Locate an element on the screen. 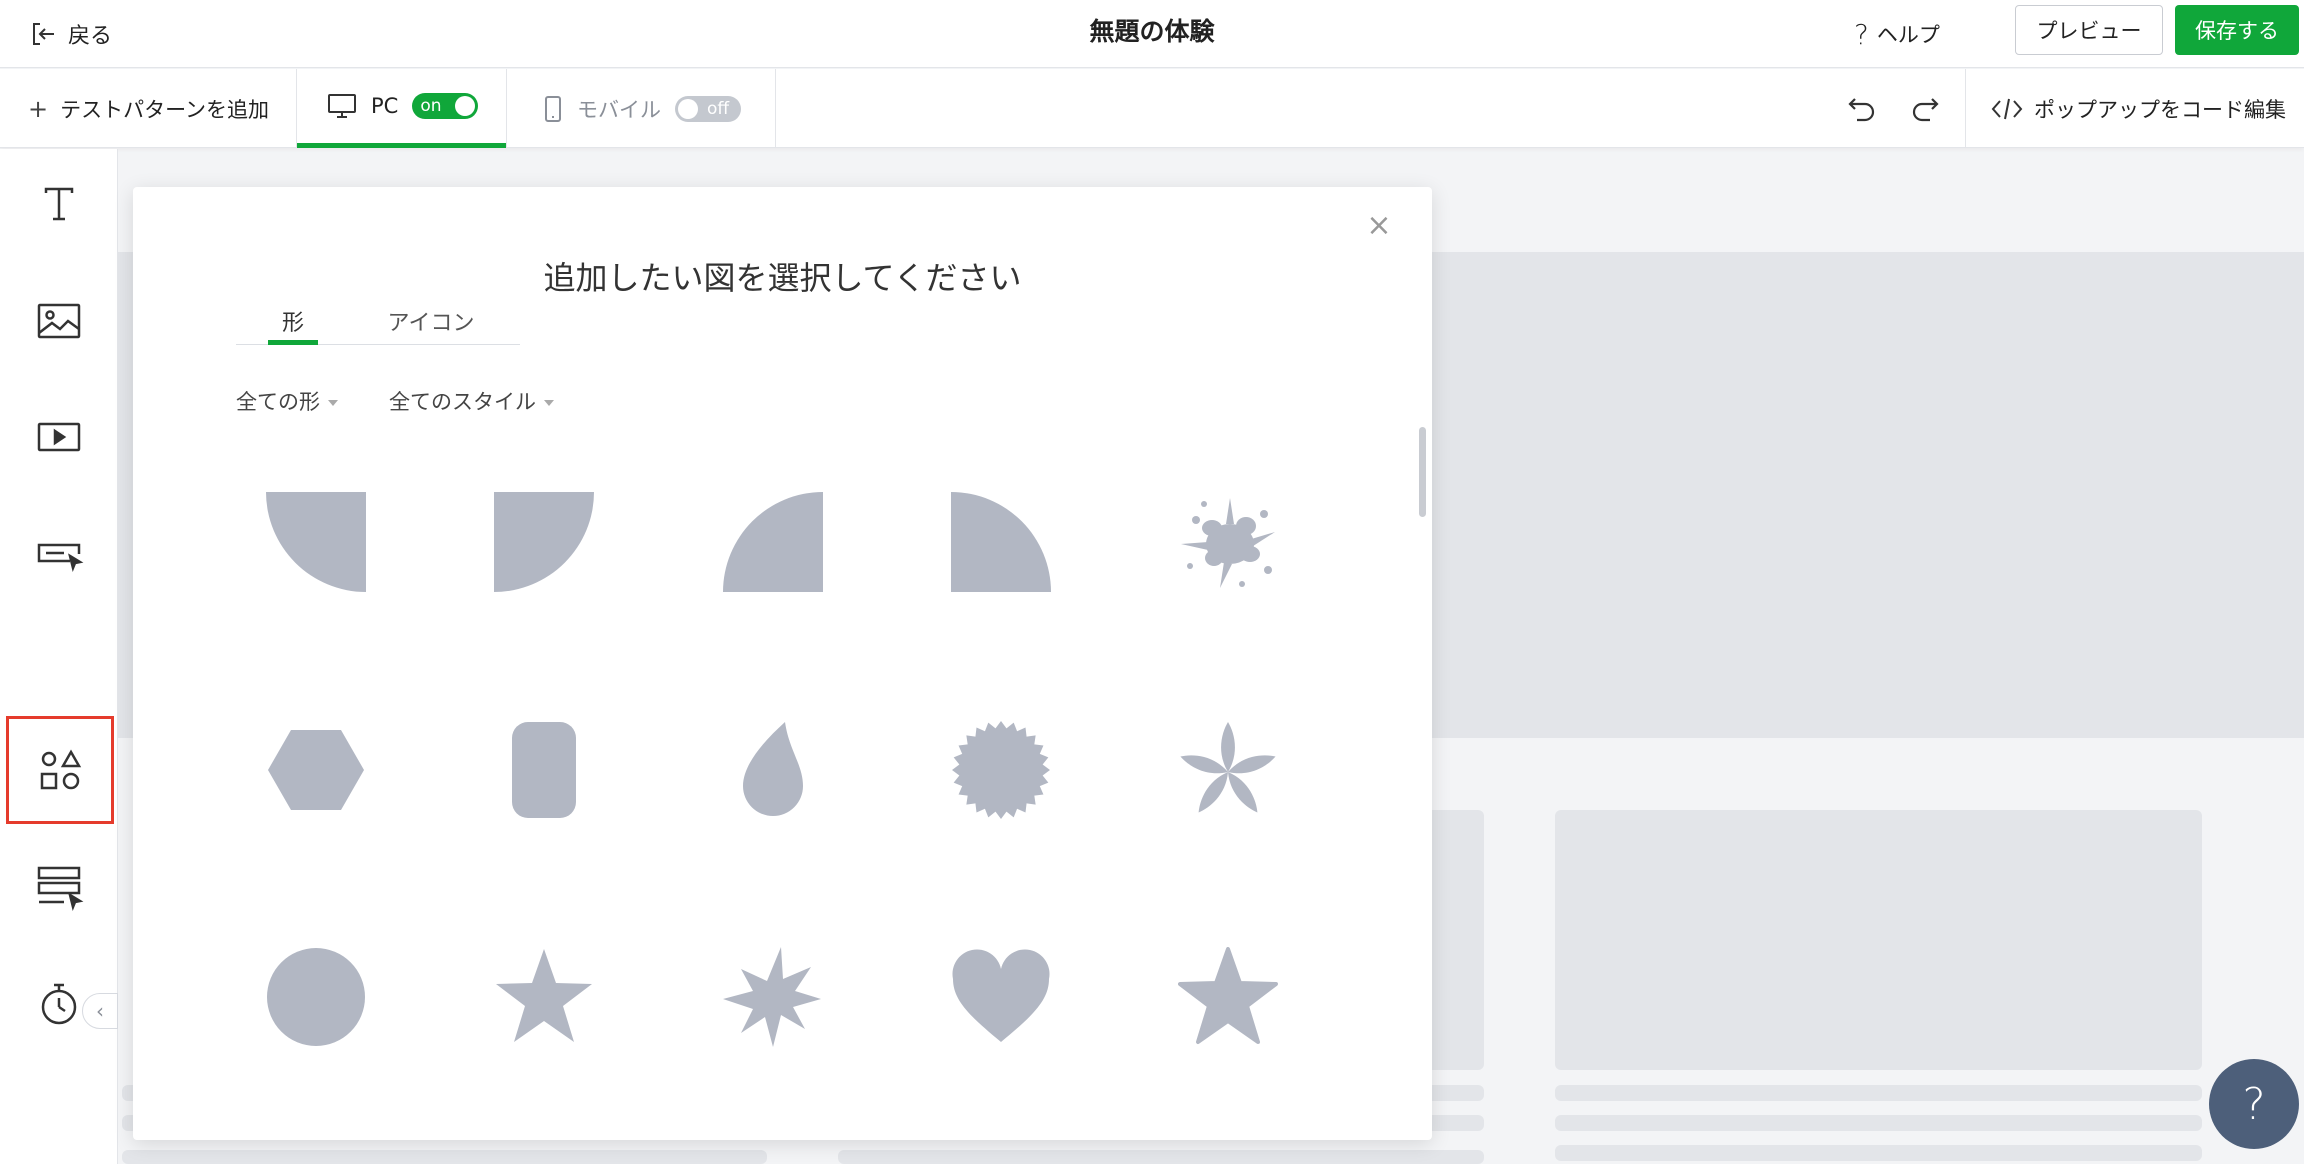  chevron-left-icon: ‹ is located at coordinates (100, 1011).